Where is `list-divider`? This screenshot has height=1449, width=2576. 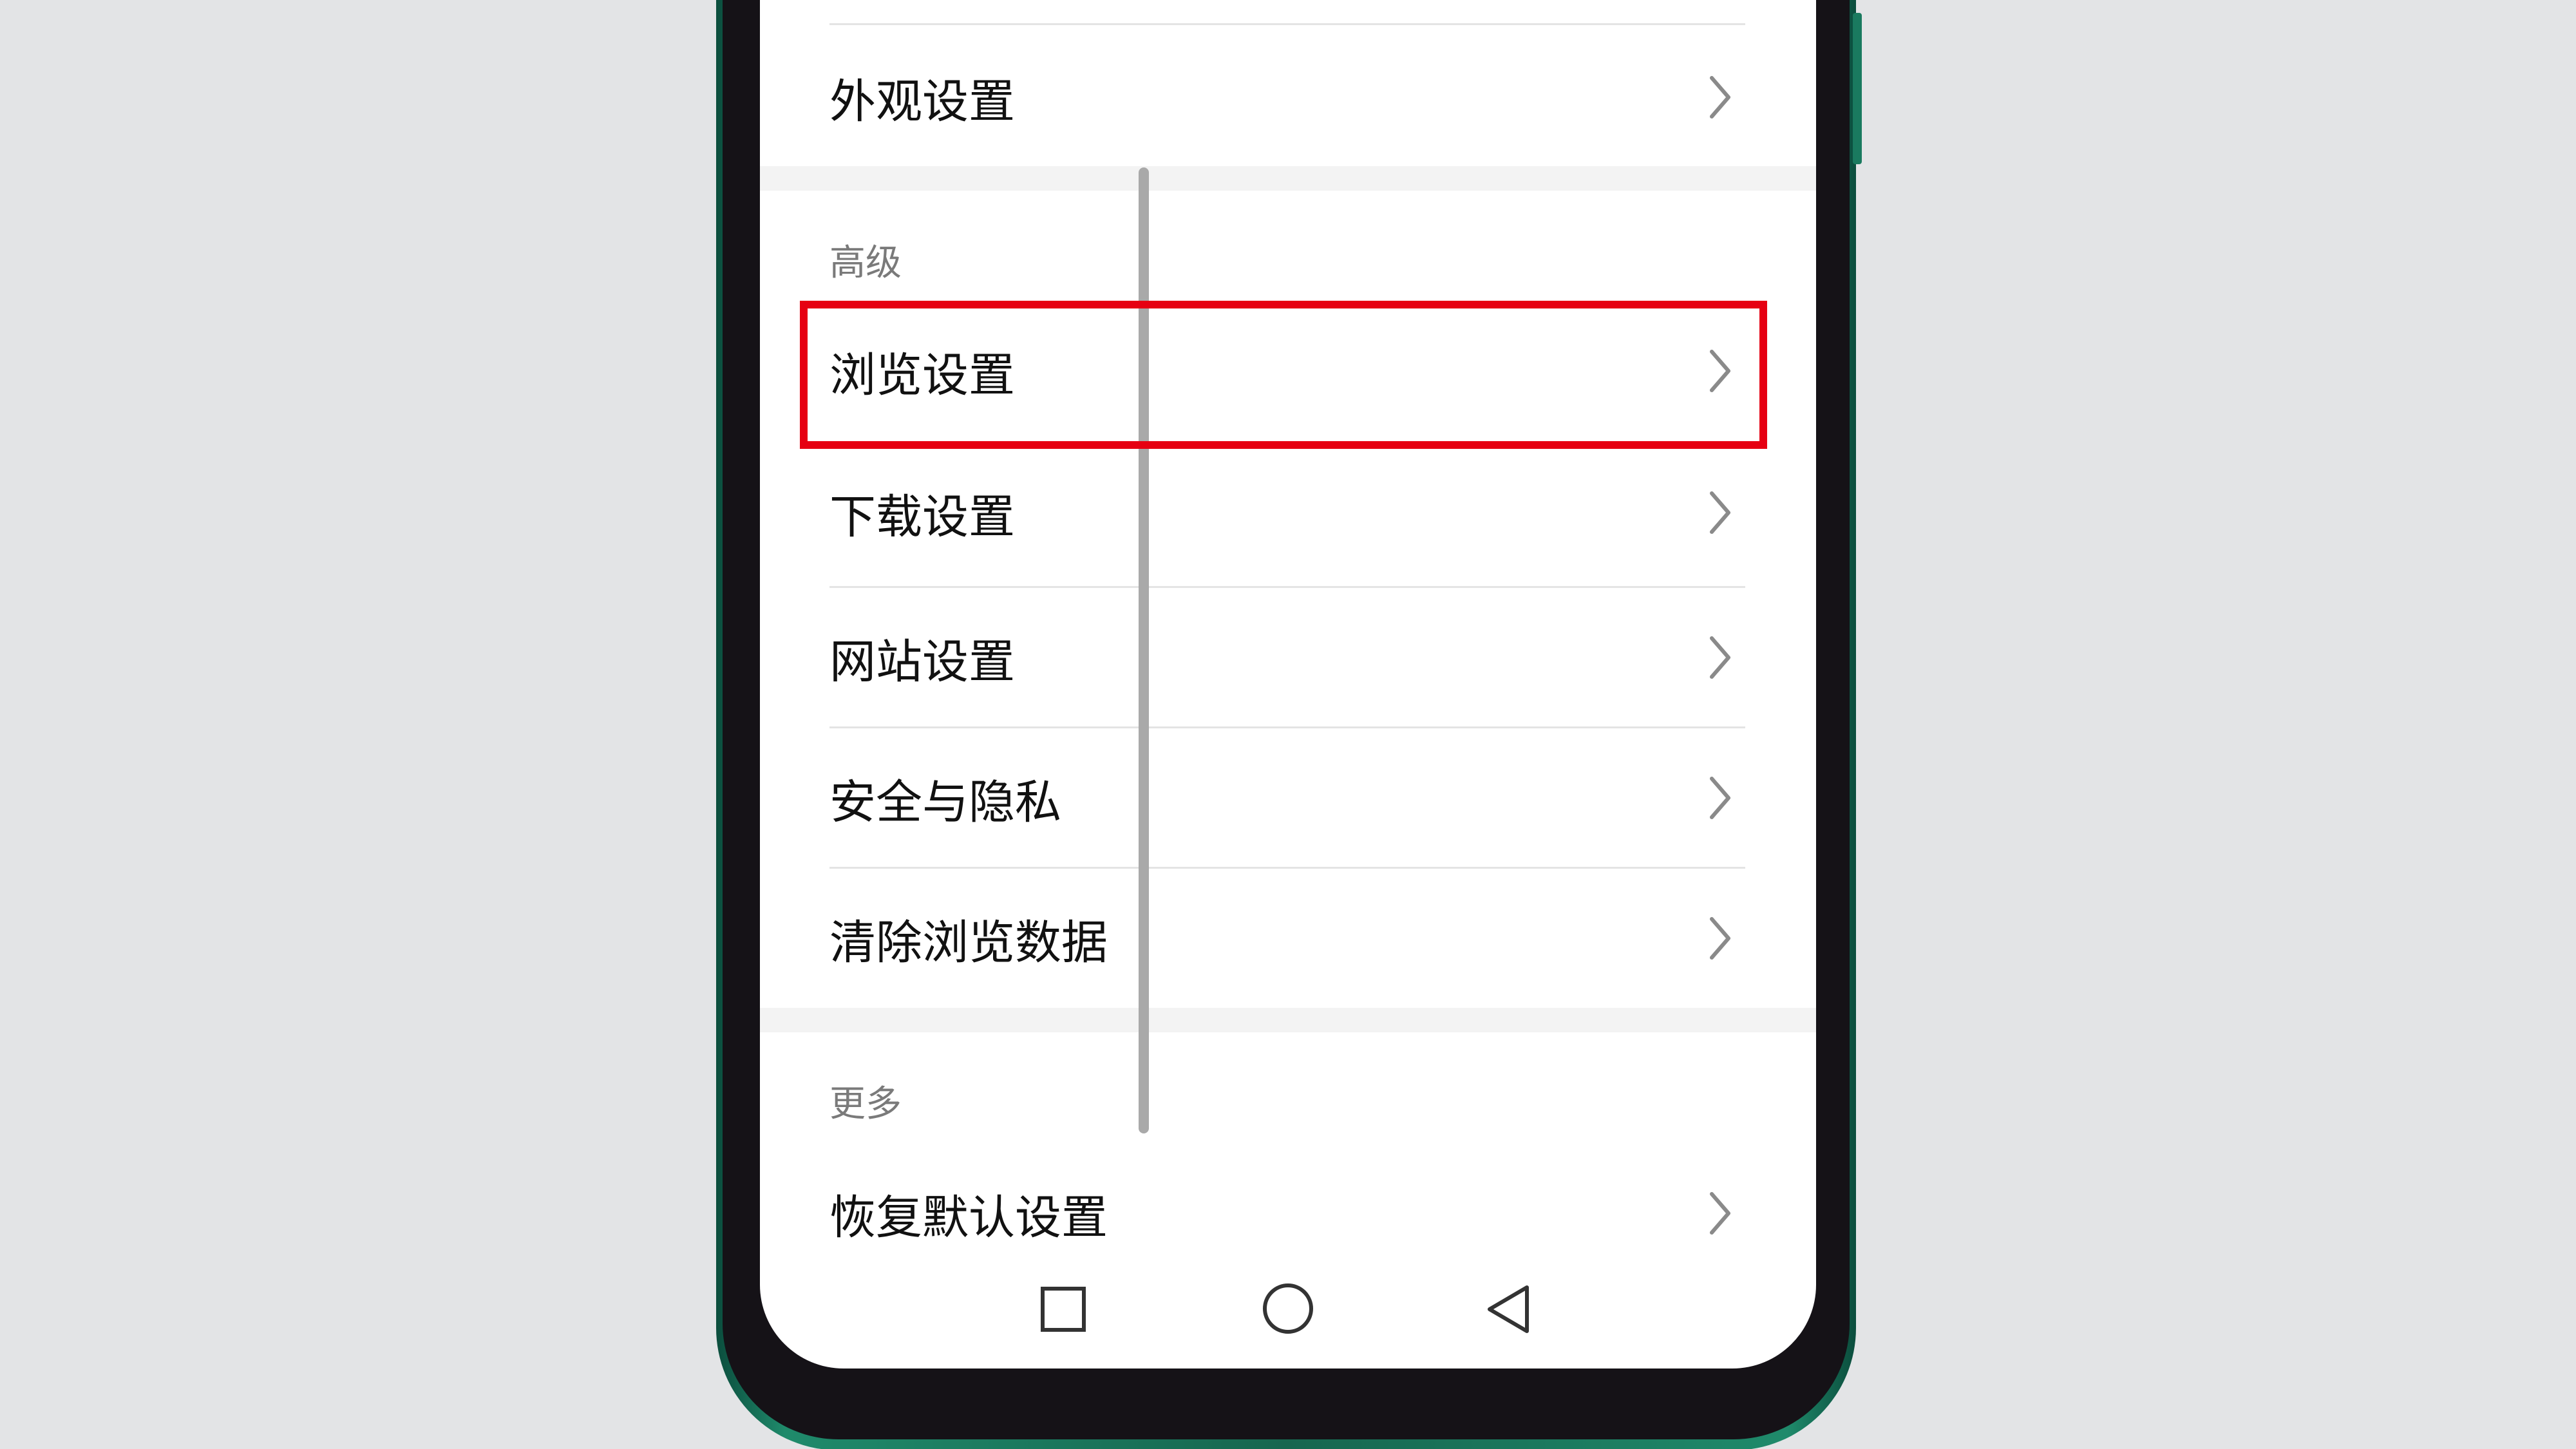
list-divider is located at coordinates (1287, 24).